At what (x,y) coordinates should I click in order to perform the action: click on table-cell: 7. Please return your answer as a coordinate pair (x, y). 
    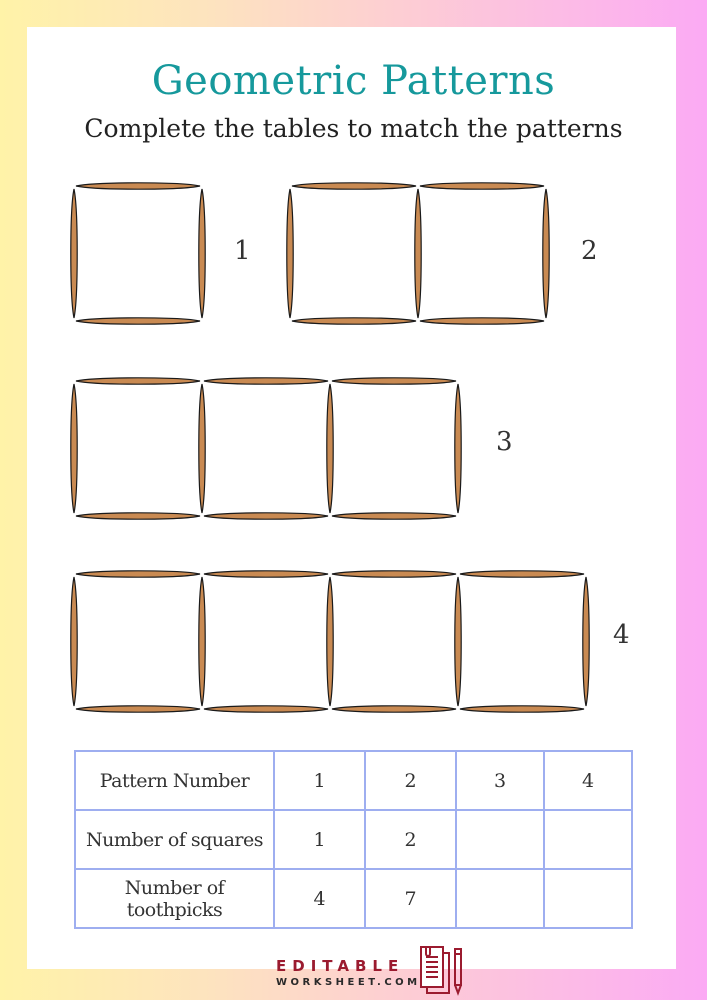
    Looking at the image, I should click on (410, 898).